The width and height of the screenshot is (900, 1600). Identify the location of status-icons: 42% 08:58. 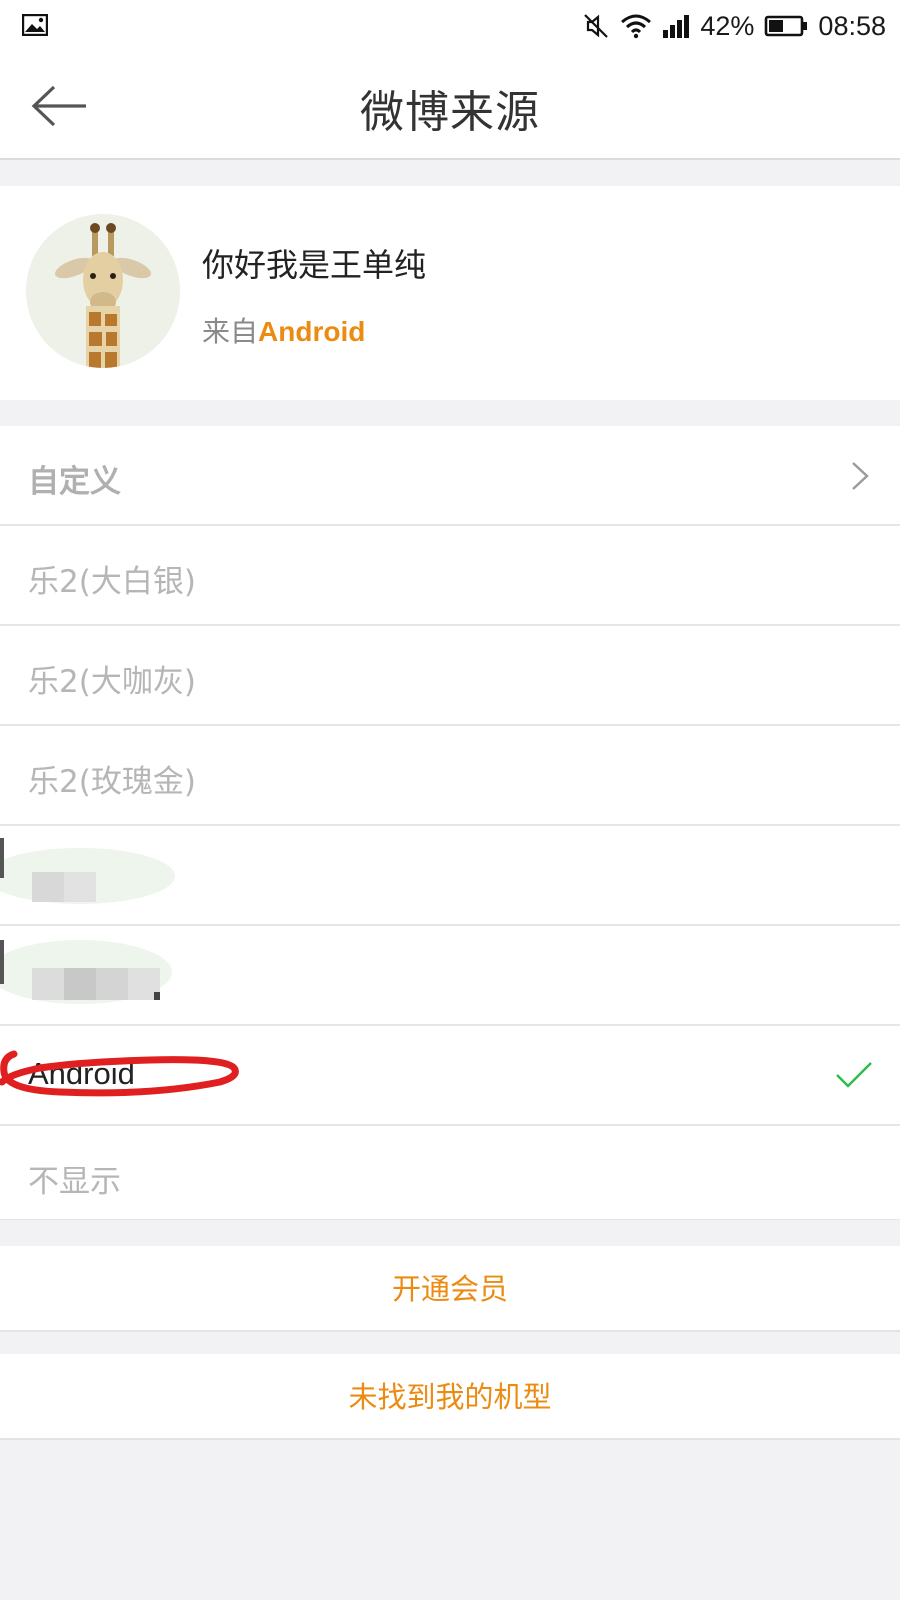
(734, 26).